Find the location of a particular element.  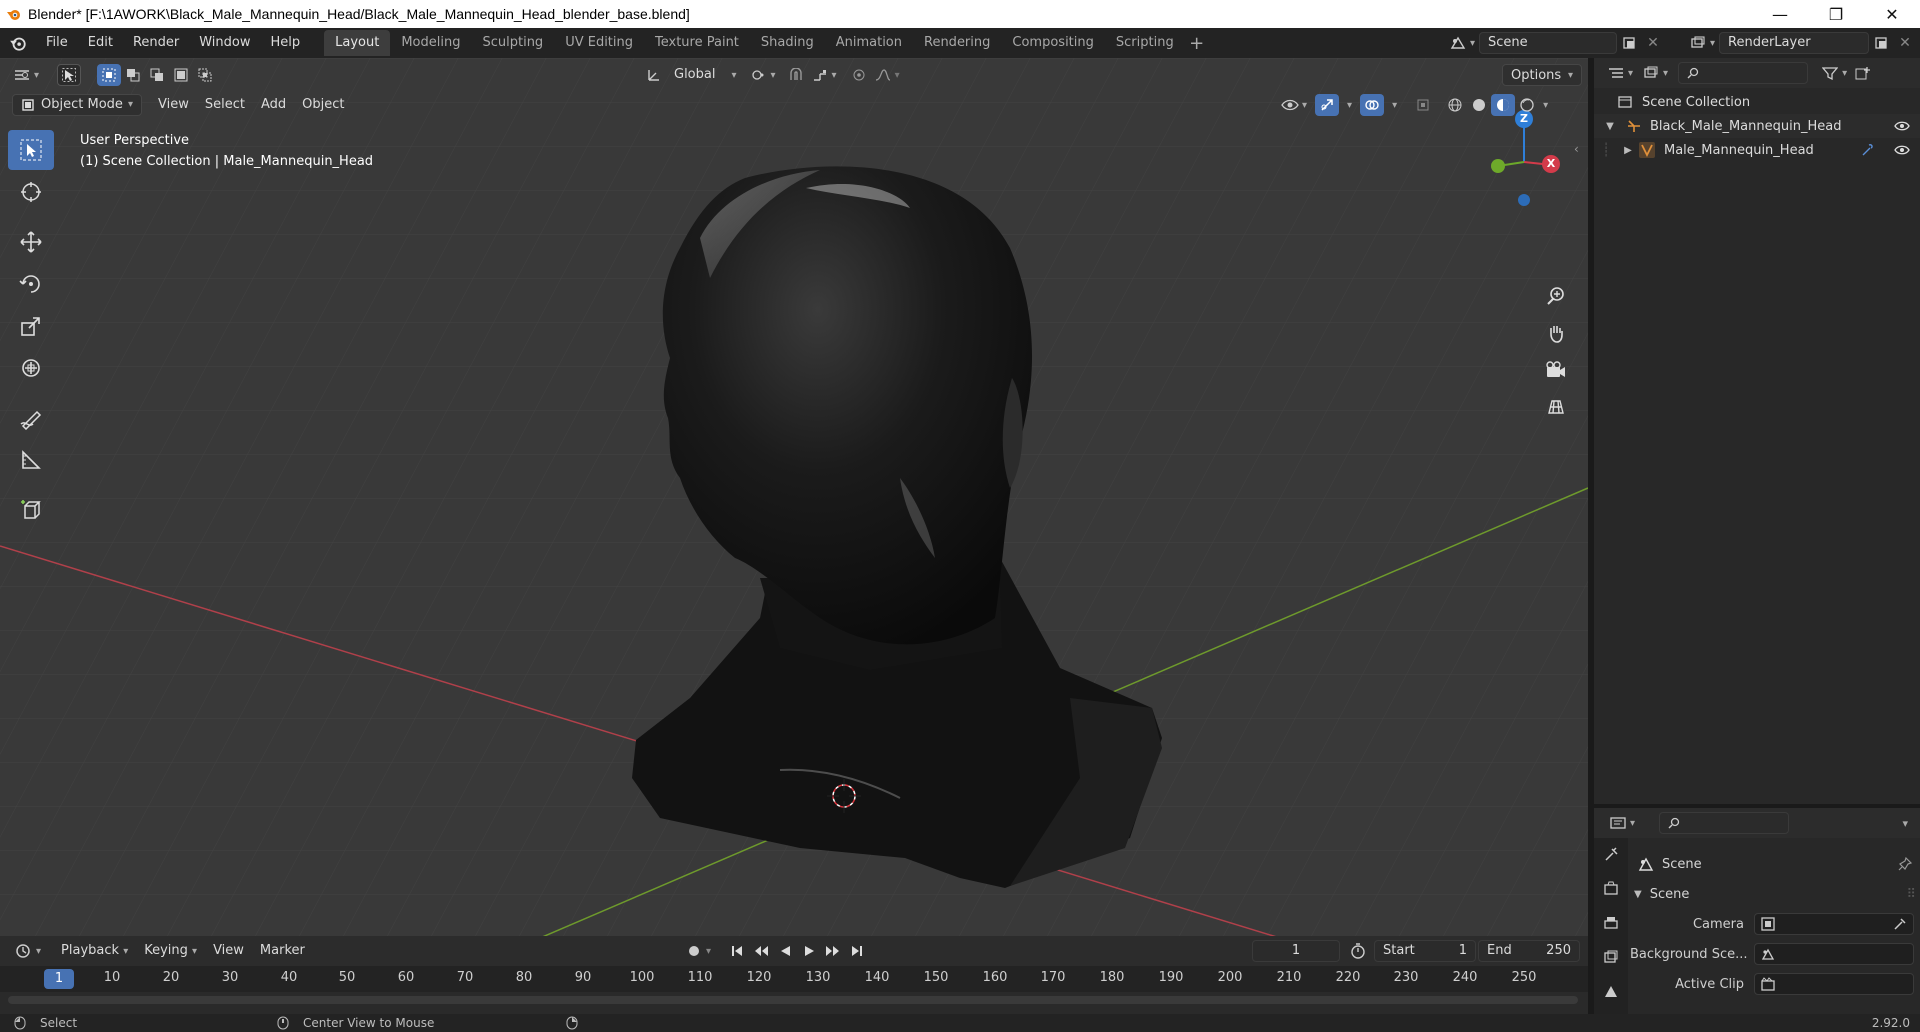

properties-search-input is located at coordinates (1724, 823).